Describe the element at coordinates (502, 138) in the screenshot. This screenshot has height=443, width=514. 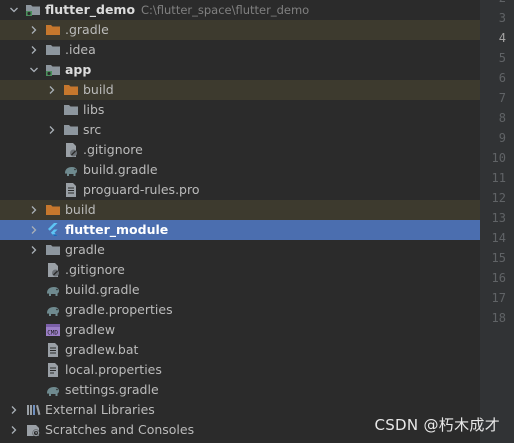
I see `line-number: 9` at that location.